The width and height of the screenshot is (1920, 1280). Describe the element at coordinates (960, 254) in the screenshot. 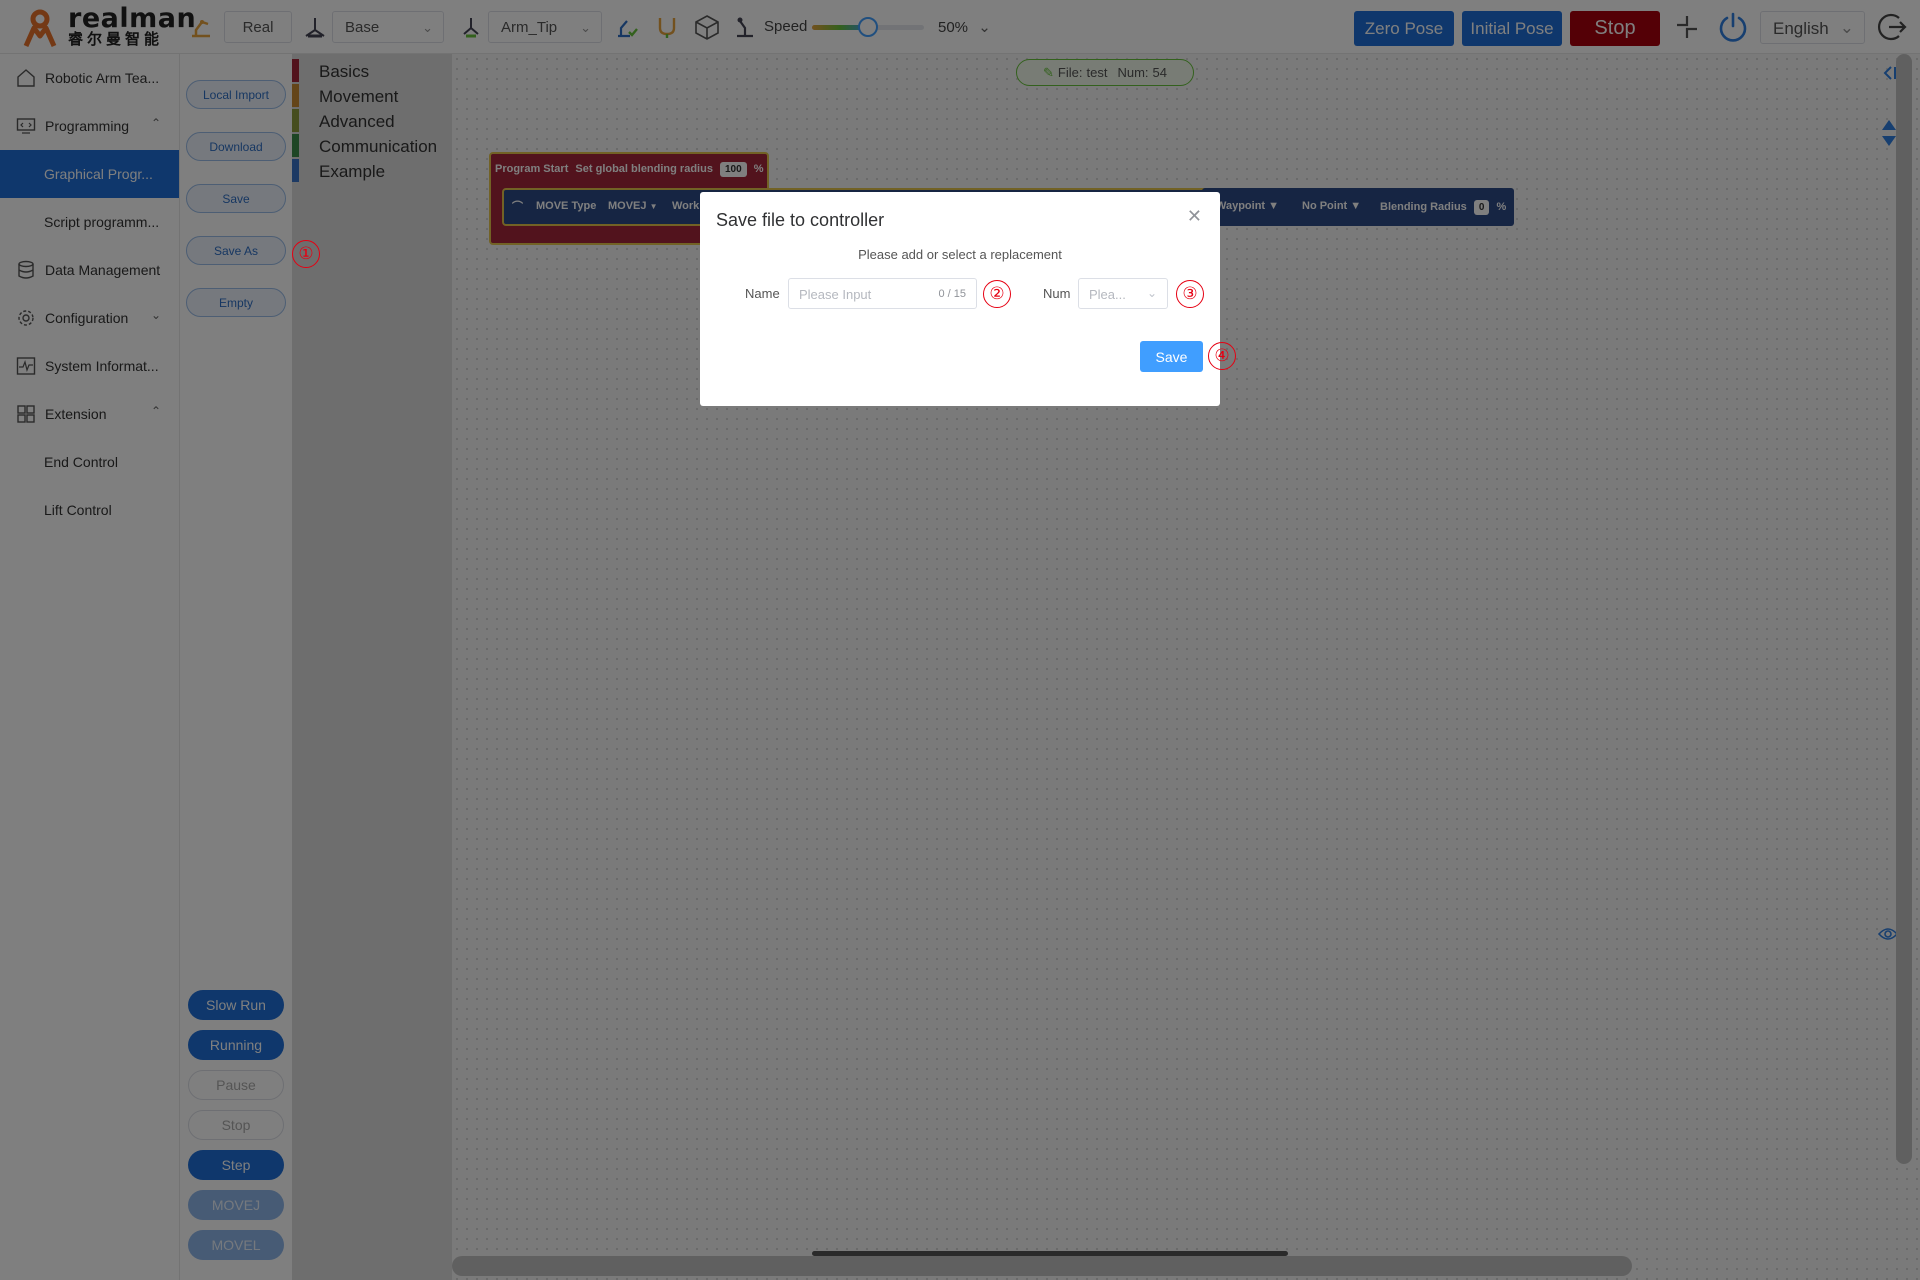

I see `dialog-subtitle: Please add or select a replacement` at that location.